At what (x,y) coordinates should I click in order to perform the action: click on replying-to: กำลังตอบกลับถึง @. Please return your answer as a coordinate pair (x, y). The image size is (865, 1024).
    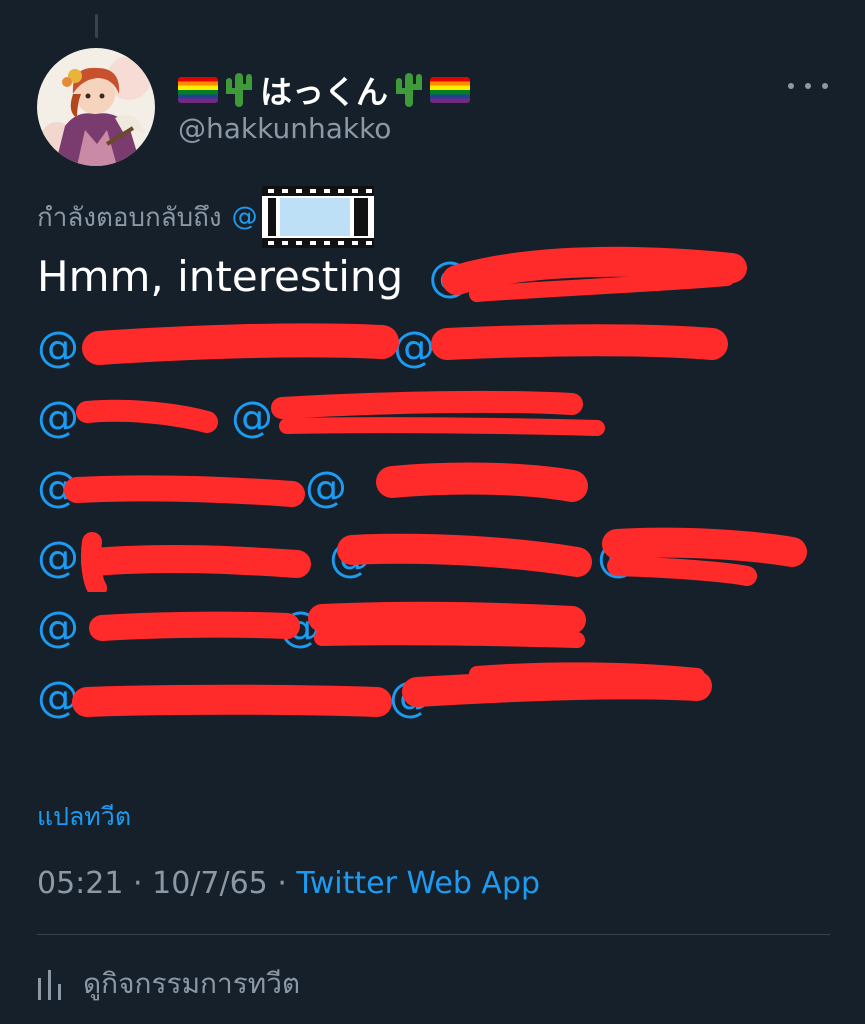
    Looking at the image, I should click on (205, 217).